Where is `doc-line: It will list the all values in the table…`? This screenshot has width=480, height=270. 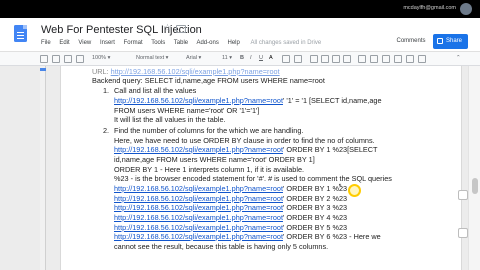 doc-line: It will list the all values in the table… is located at coordinates (170, 119).